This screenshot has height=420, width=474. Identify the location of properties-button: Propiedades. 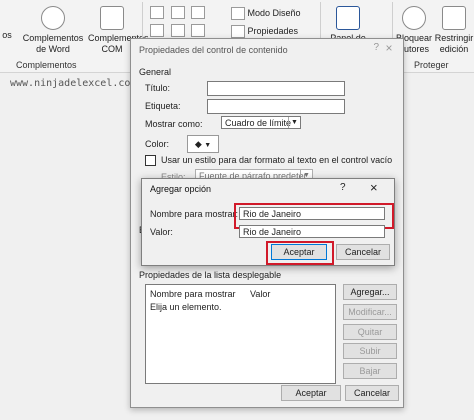
(264, 31).